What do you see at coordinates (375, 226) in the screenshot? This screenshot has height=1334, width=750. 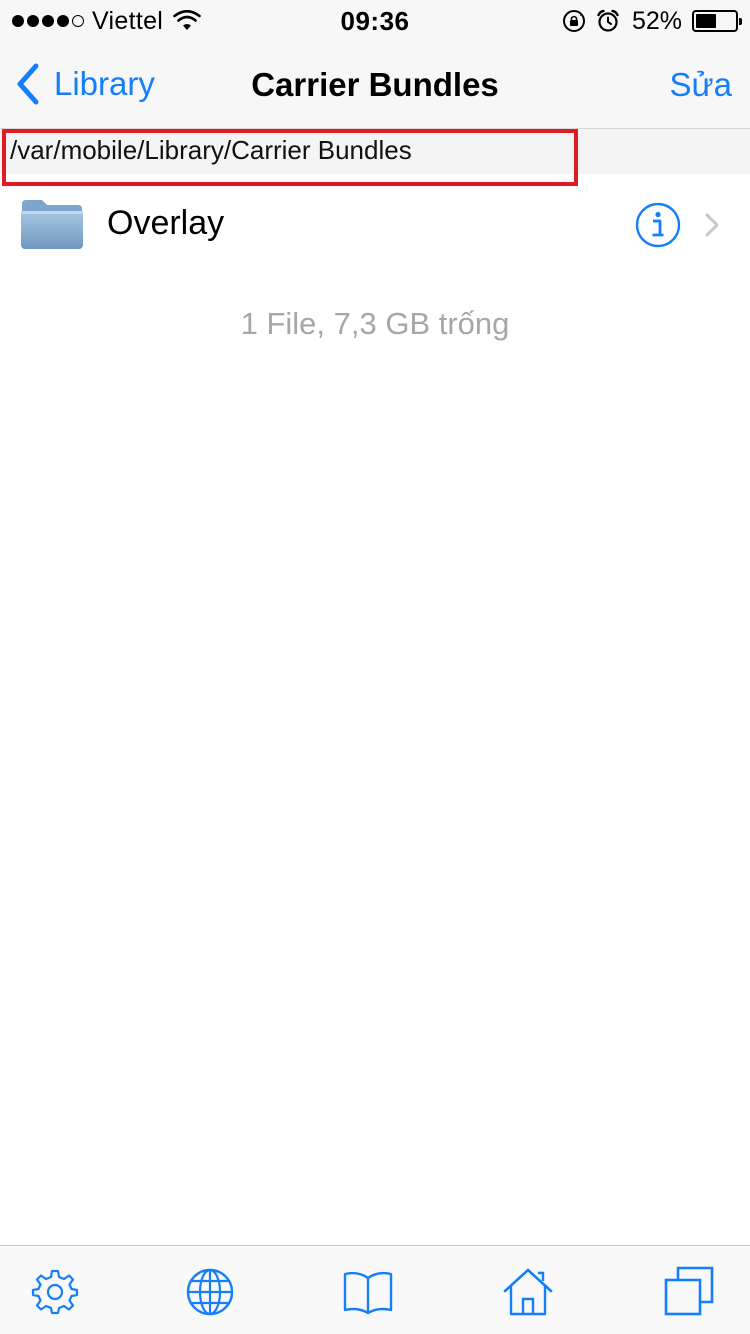 I see `list-item: Overlay` at bounding box center [375, 226].